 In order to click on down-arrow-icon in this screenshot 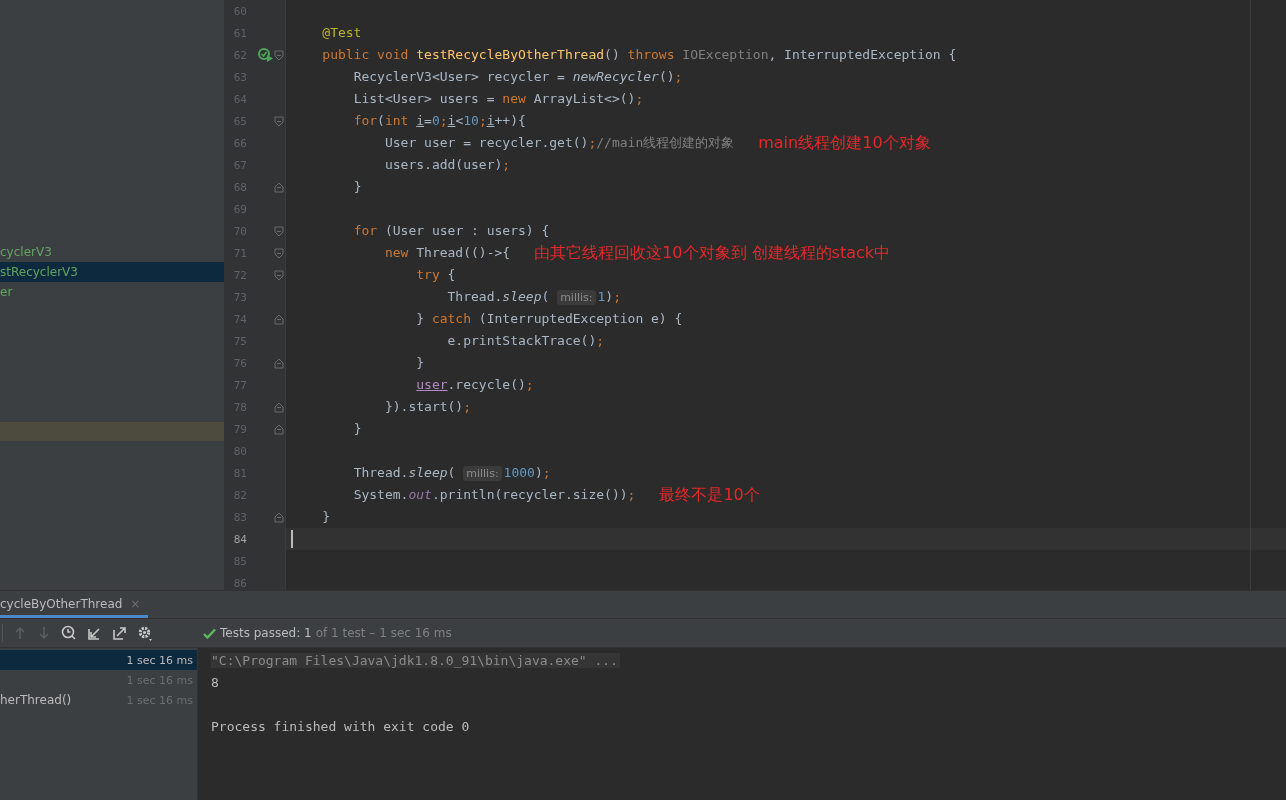, I will do `click(44, 633)`.